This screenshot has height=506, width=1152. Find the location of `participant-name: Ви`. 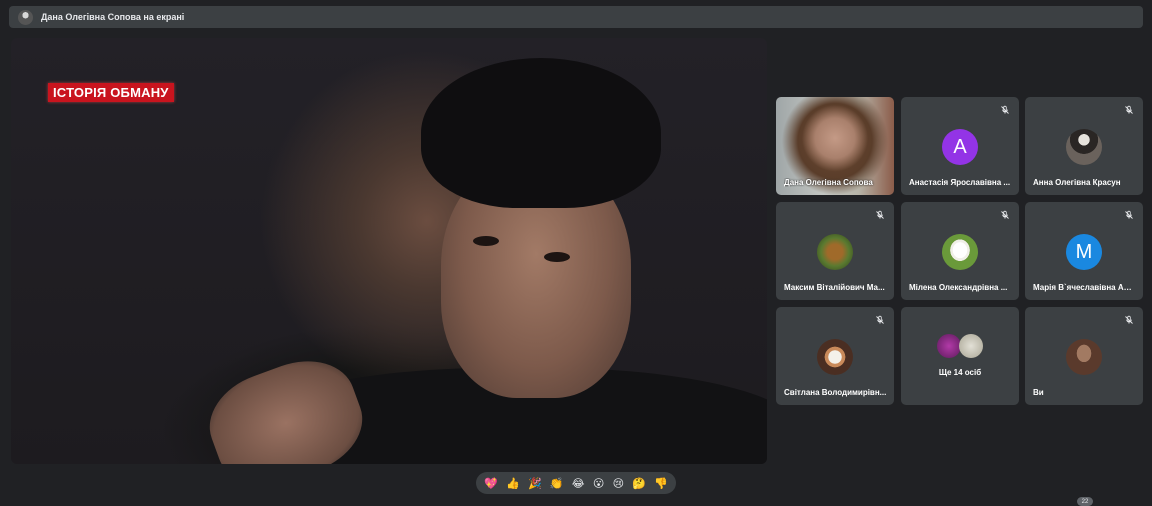

participant-name: Ви is located at coordinates (1038, 392).